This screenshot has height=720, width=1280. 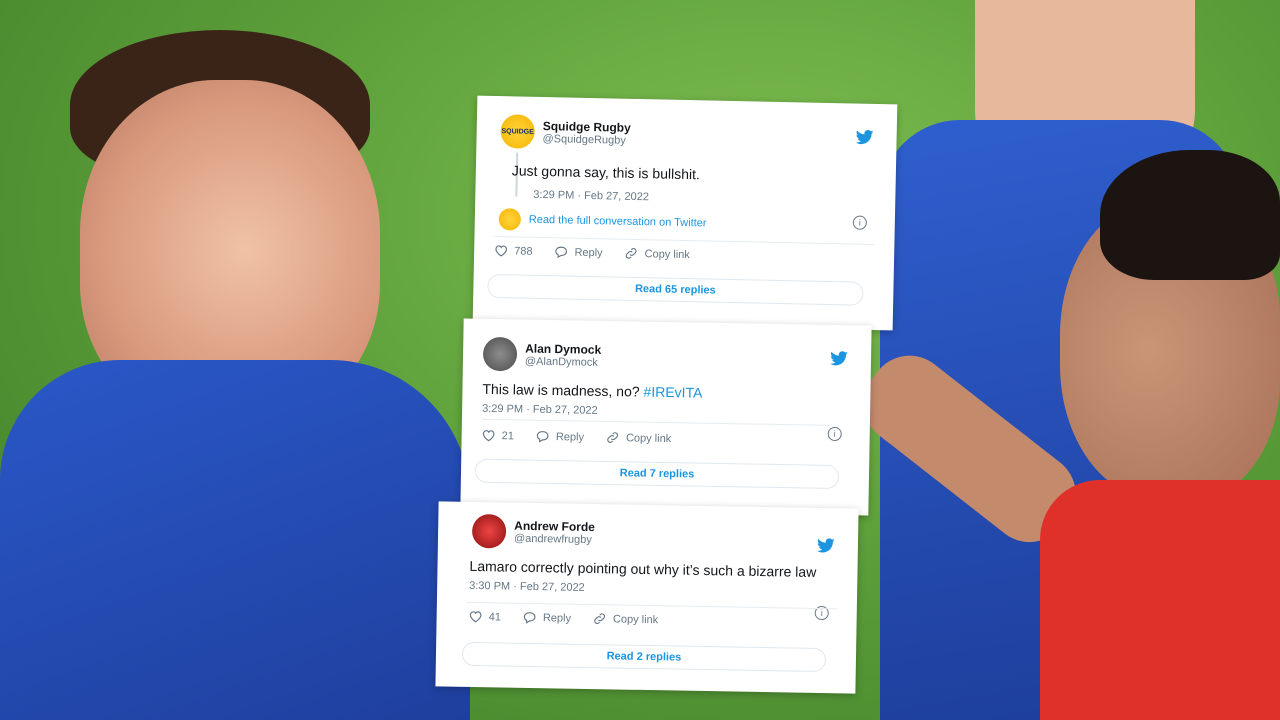 I want to click on author-name: Andrew Forde, so click(x=554, y=526).